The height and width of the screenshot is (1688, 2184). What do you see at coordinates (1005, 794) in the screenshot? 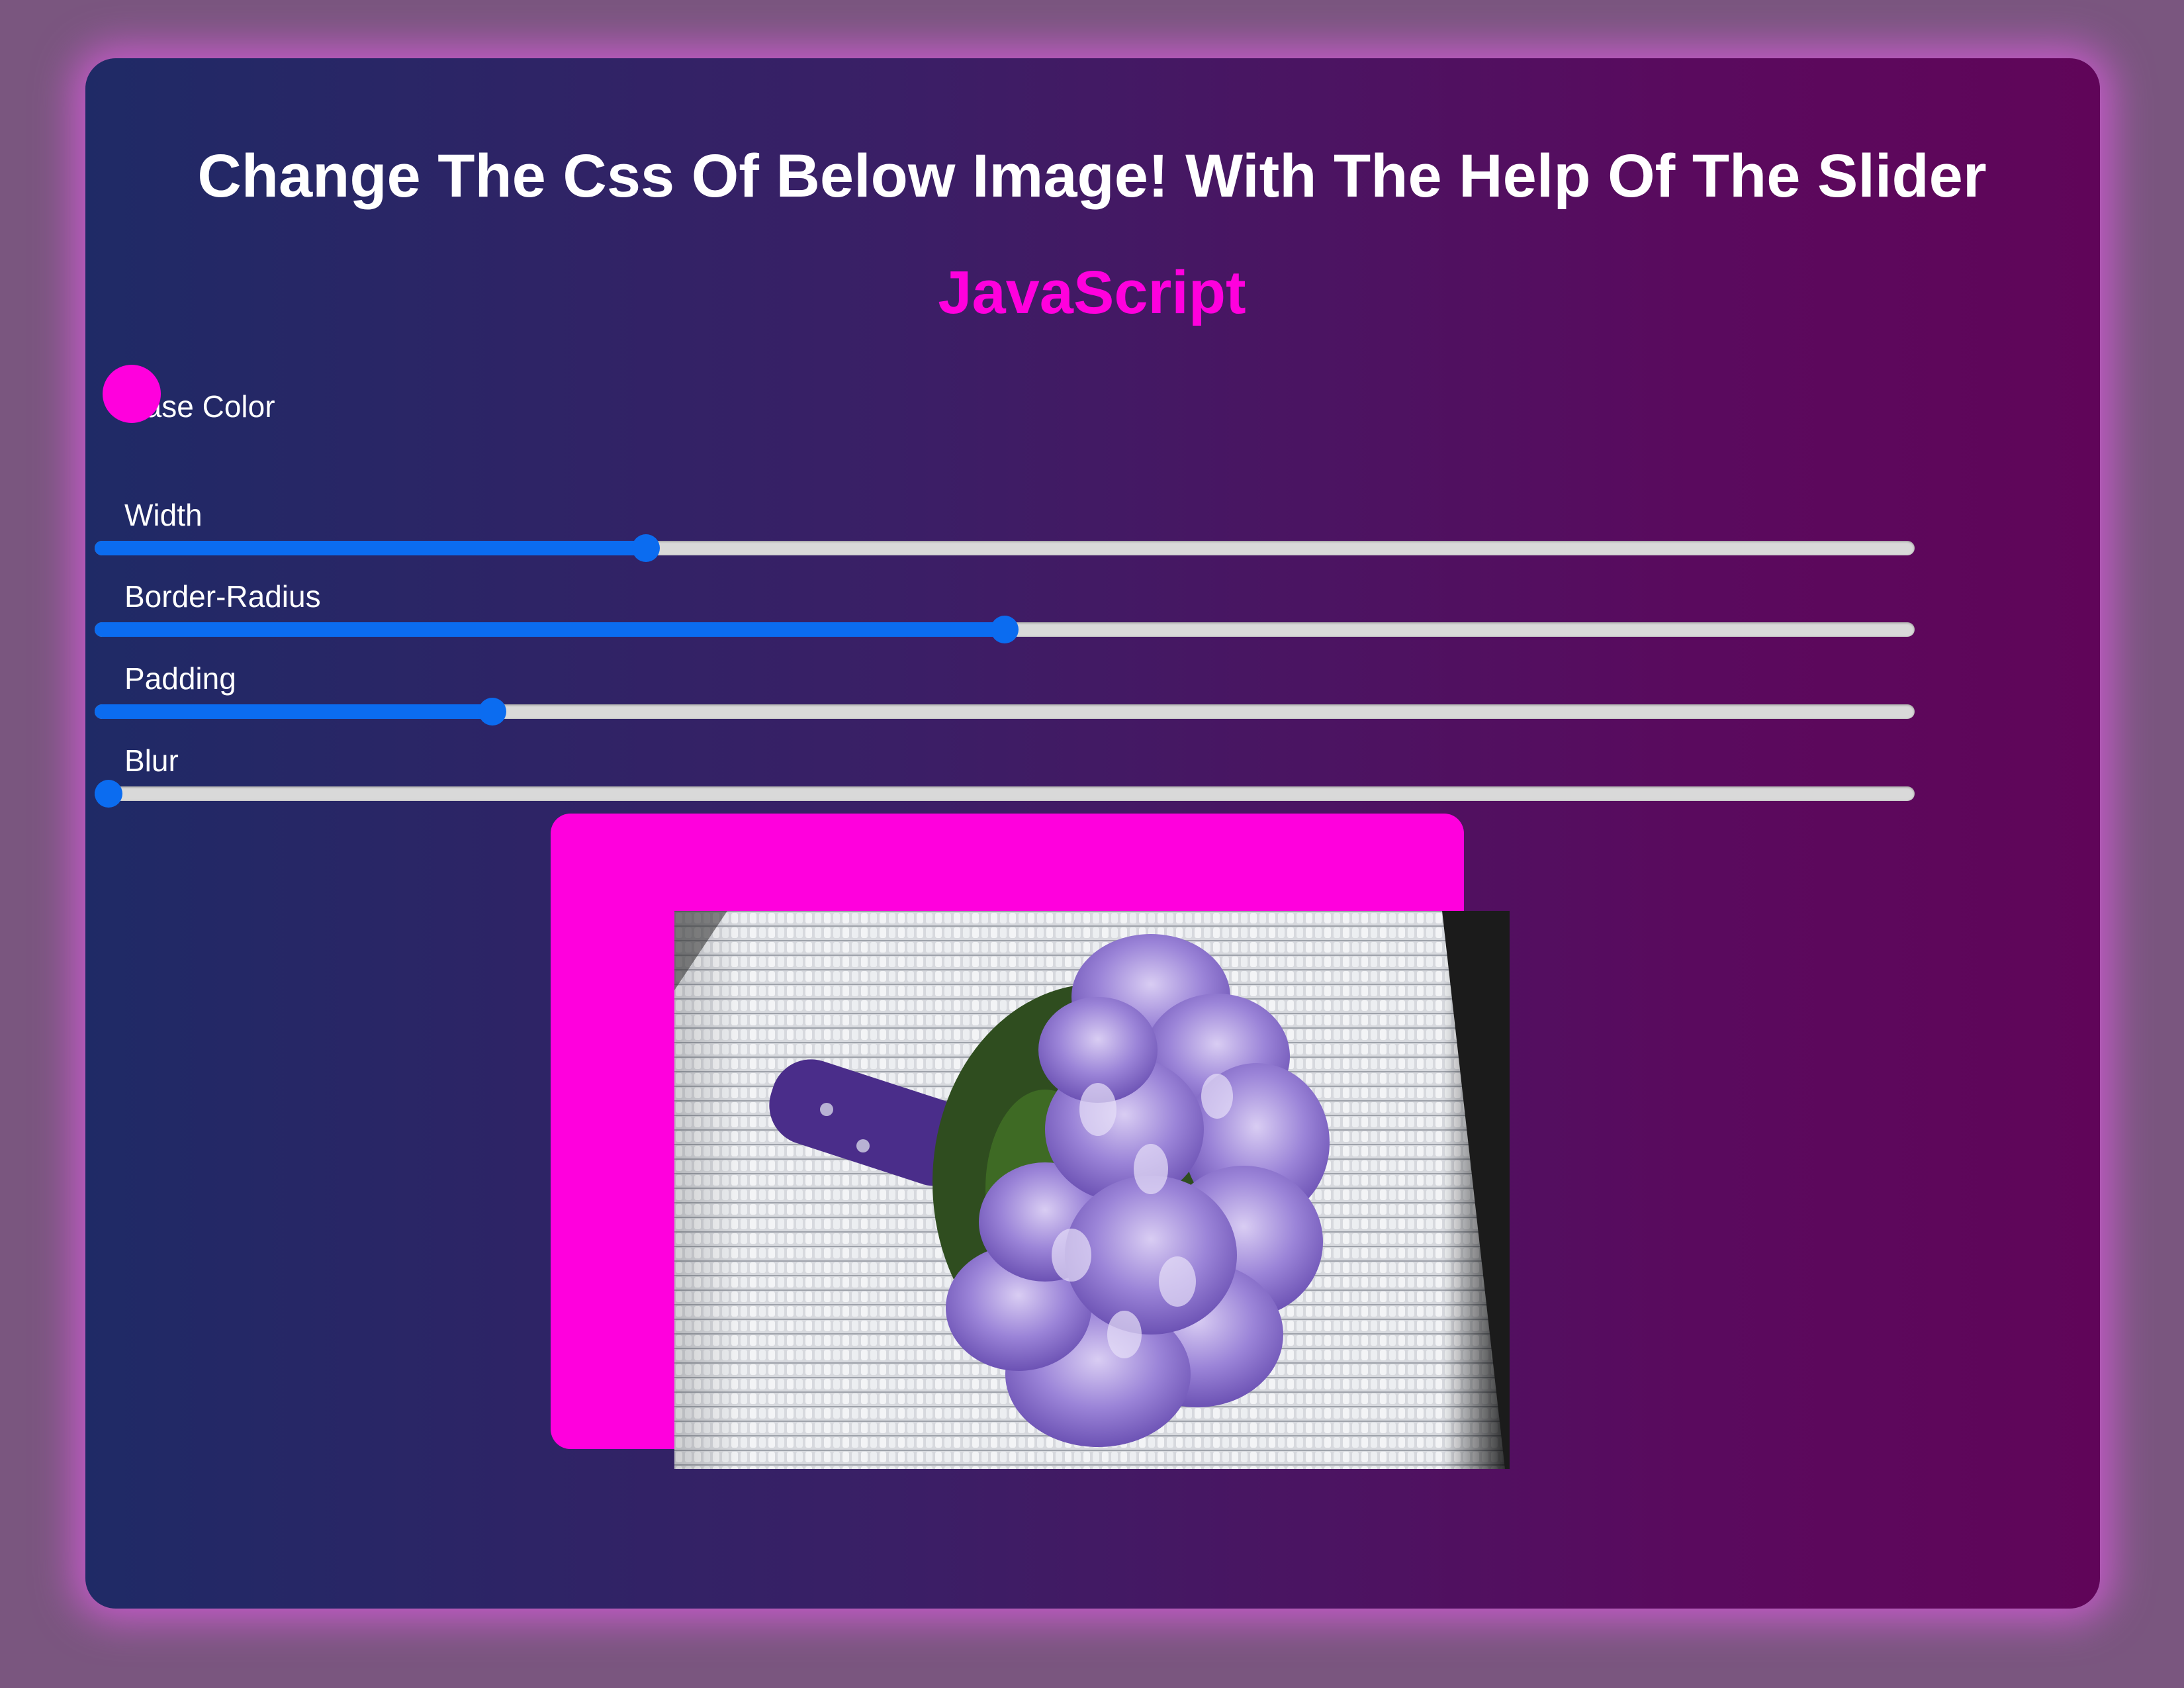
I see `blur-slider` at bounding box center [1005, 794].